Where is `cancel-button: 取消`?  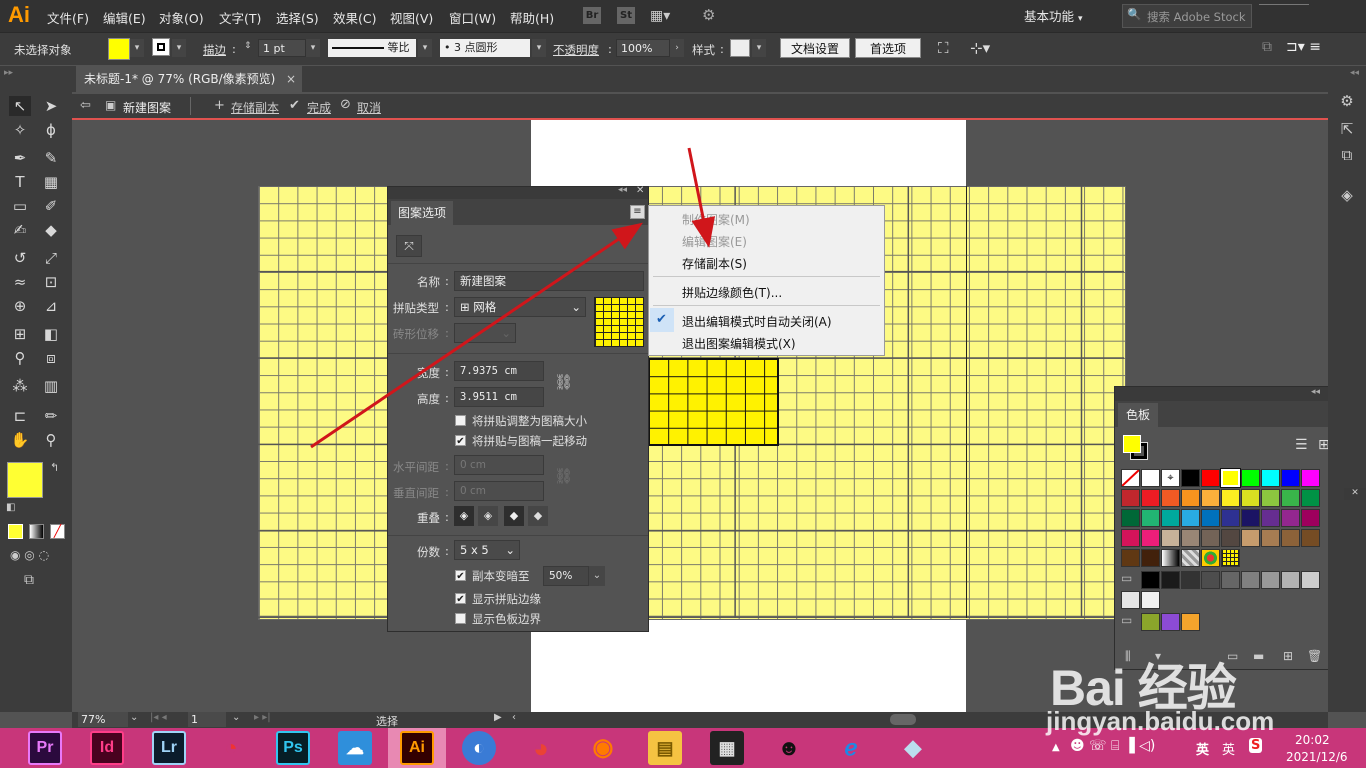
cancel-button: 取消 is located at coordinates (369, 107).